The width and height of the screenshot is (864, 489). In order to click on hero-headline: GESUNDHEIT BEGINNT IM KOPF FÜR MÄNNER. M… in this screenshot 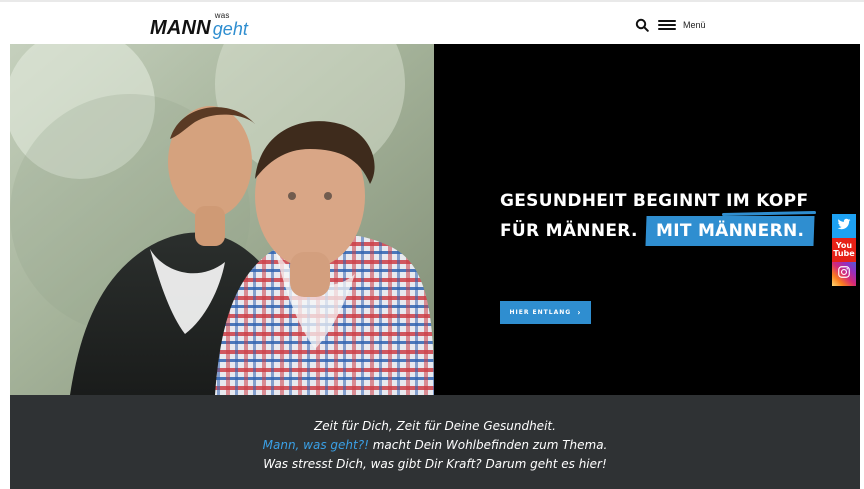, I will do `click(665, 216)`.